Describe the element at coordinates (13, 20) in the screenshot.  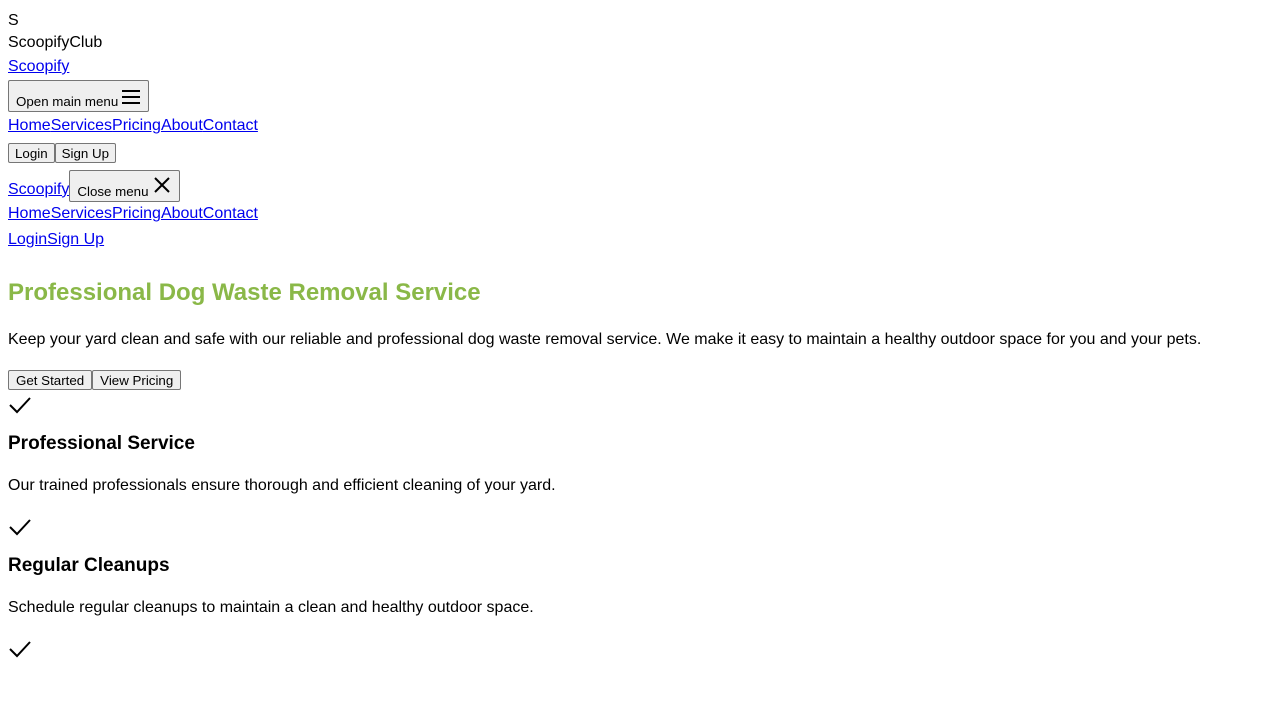
I see `logo-letter: S` at that location.